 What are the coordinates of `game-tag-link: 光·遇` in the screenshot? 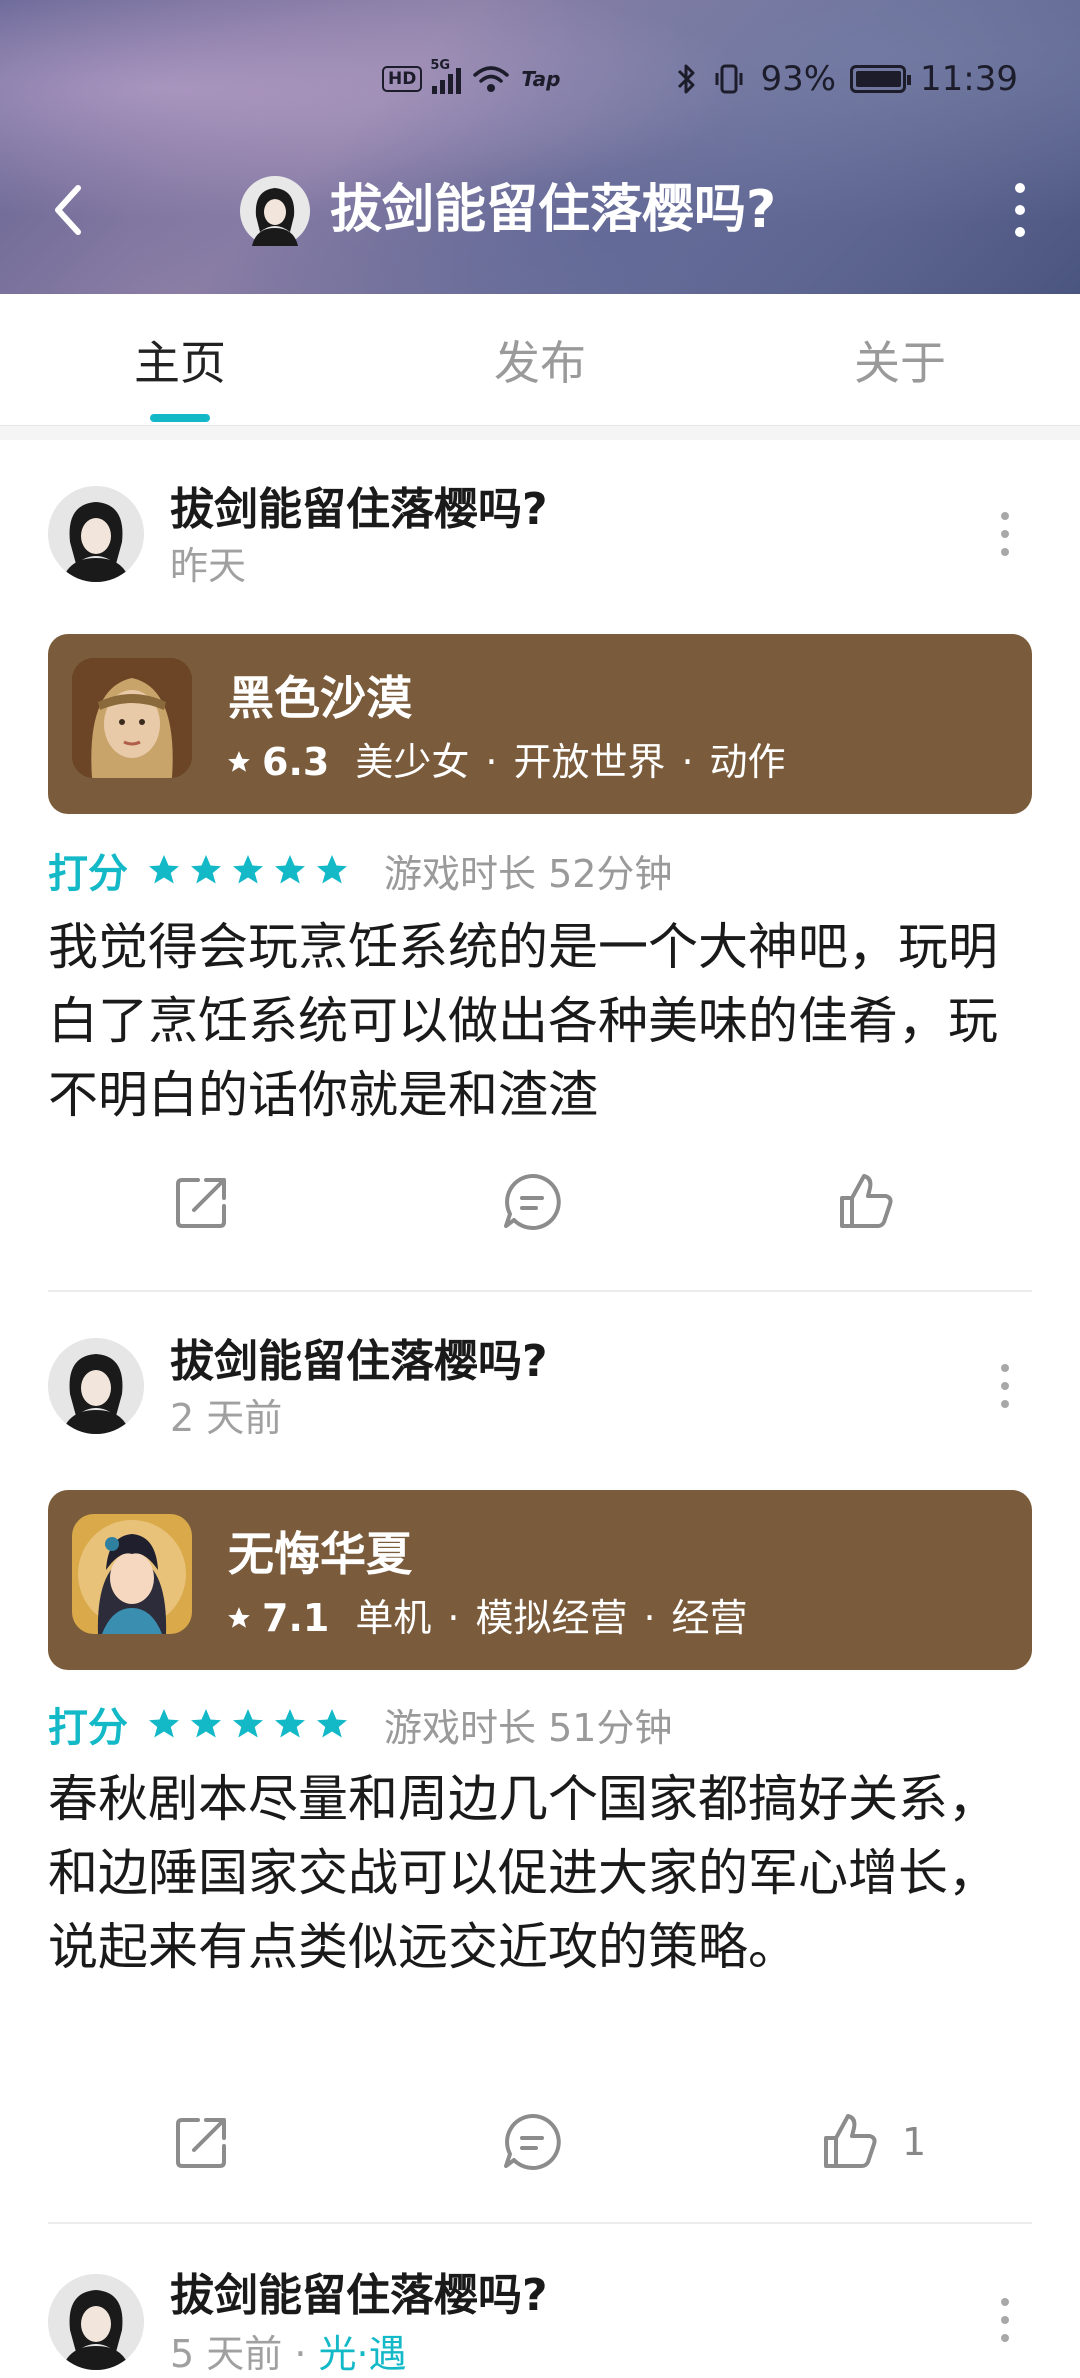 It's located at (363, 2354).